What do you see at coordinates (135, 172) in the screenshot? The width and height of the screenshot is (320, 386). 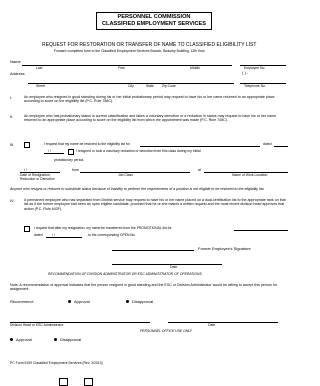 I see `section-iii-job-class-field` at bounding box center [135, 172].